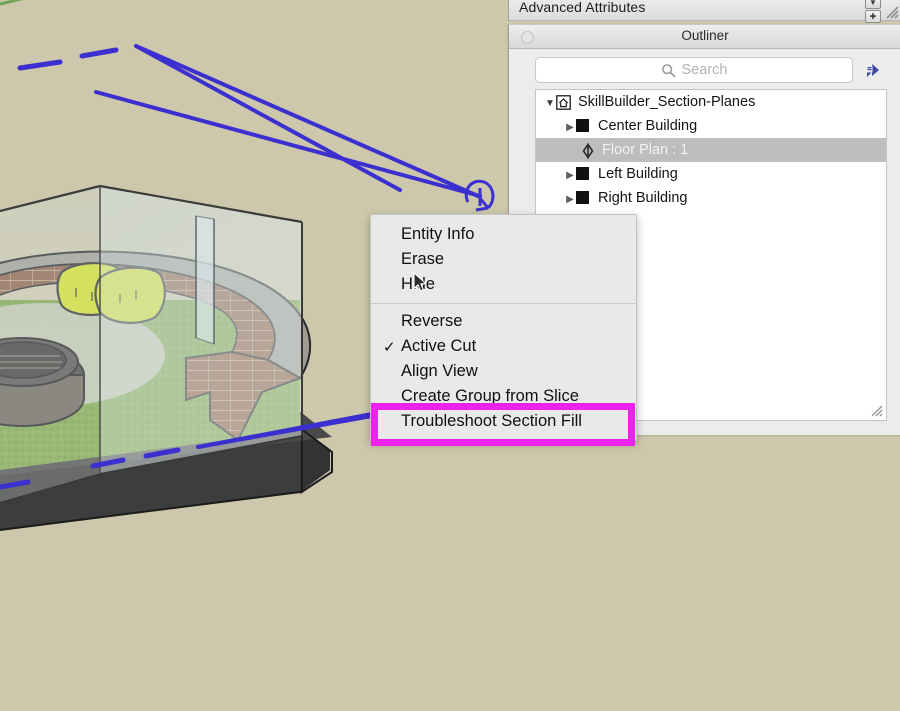  What do you see at coordinates (550, 102) in the screenshot?
I see `twisty-down-icon: ▼` at bounding box center [550, 102].